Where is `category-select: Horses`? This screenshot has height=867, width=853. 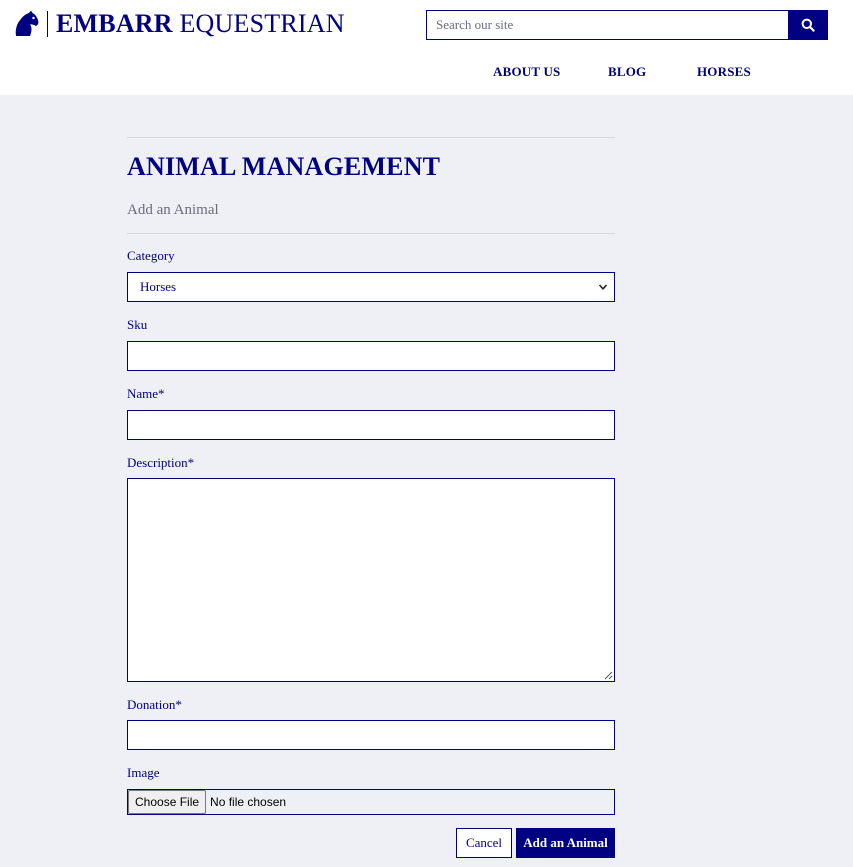 category-select: Horses is located at coordinates (371, 287).